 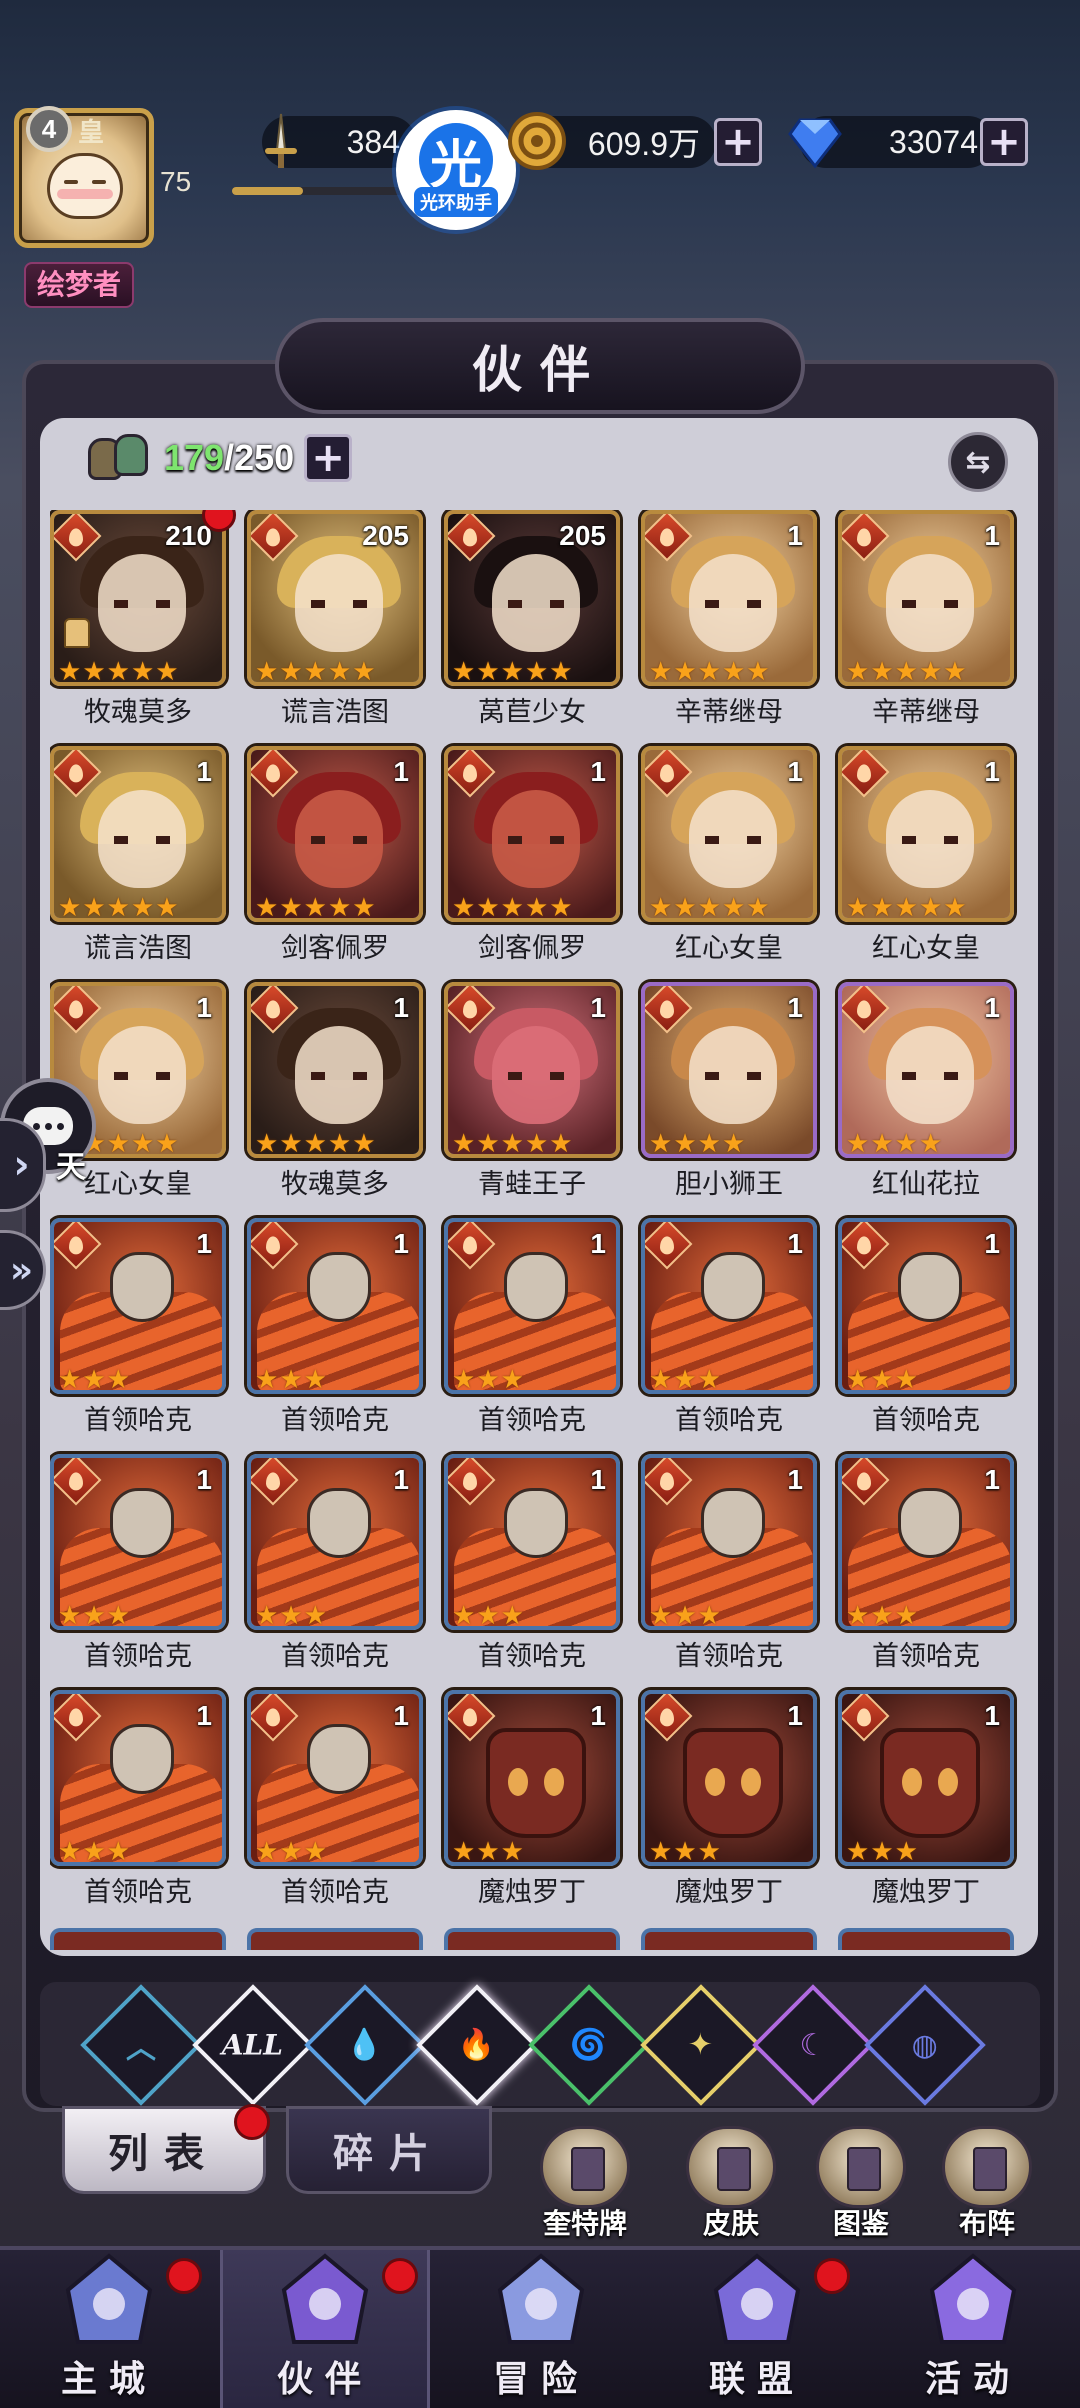 What do you see at coordinates (335, 948) in the screenshot?
I see `partner-name: 剑客佩罗` at bounding box center [335, 948].